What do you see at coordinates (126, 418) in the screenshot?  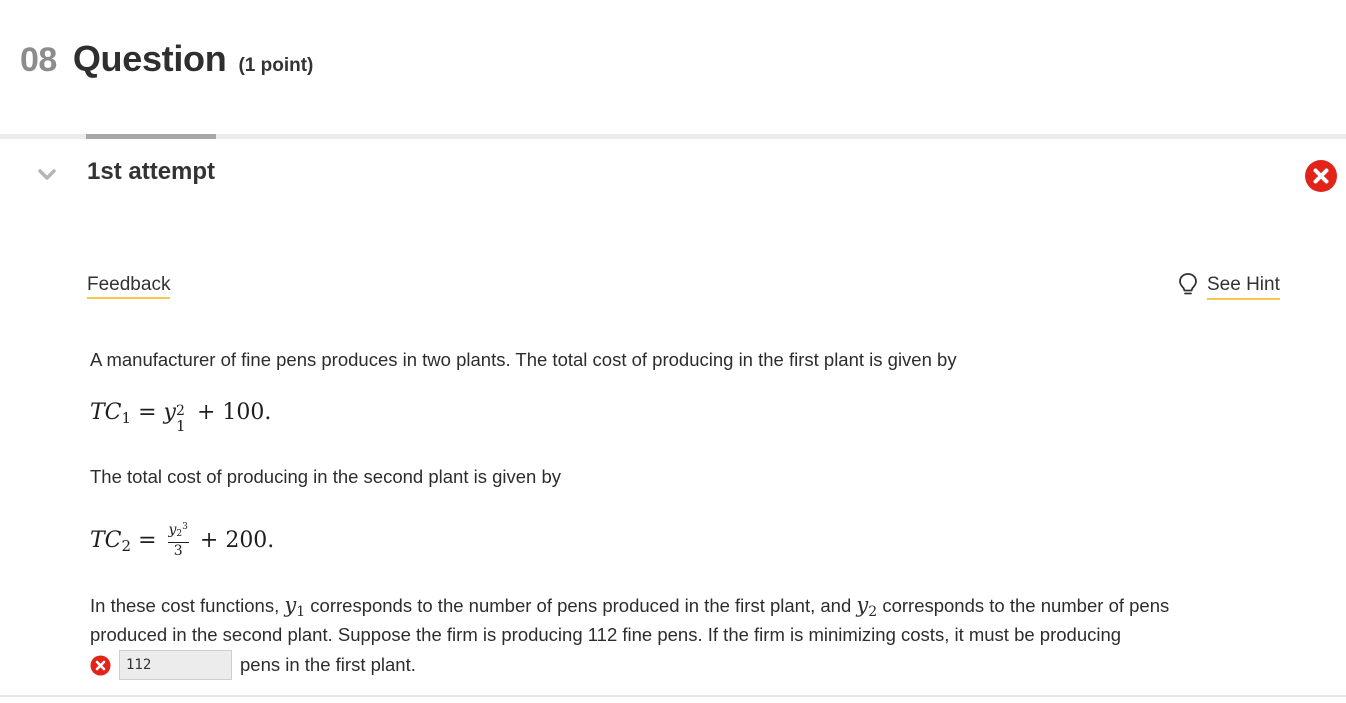 I see `eq1-lhs-sub: 1` at bounding box center [126, 418].